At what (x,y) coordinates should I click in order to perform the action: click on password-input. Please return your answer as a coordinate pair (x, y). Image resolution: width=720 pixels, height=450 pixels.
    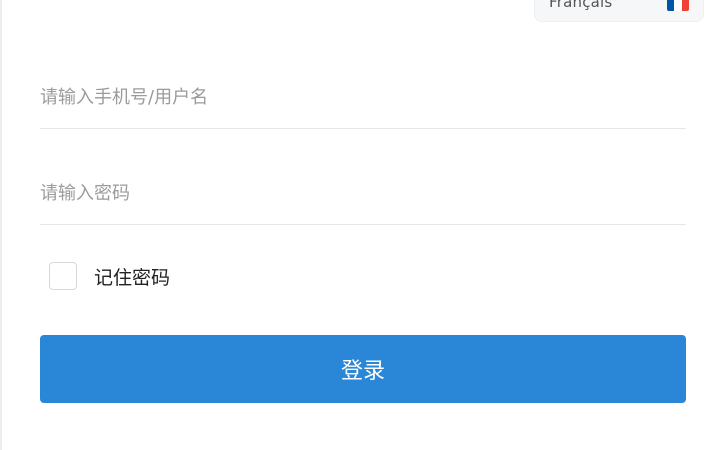
    Looking at the image, I should click on (363, 193).